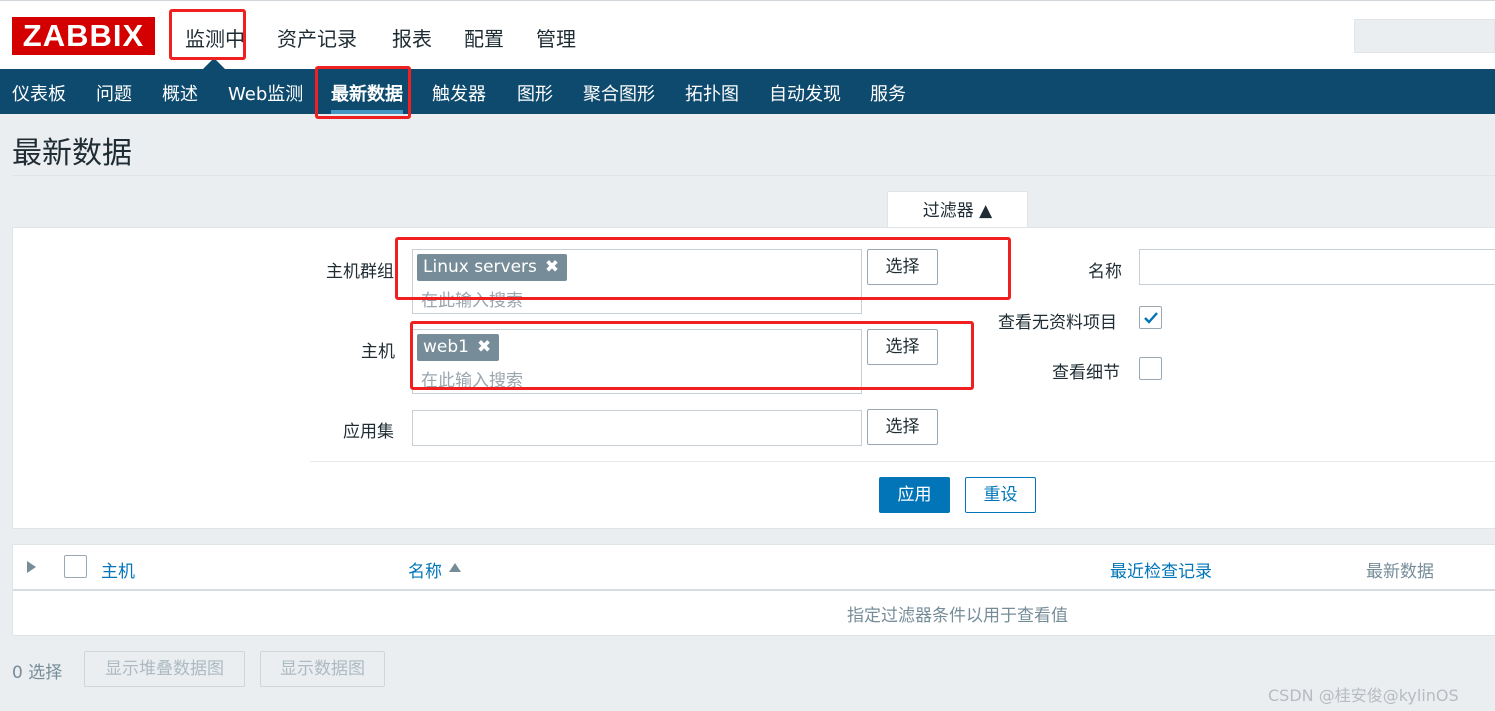 The width and height of the screenshot is (1495, 711). What do you see at coordinates (317, 37) in the screenshot?
I see `topnav-inventory: 资产记录` at bounding box center [317, 37].